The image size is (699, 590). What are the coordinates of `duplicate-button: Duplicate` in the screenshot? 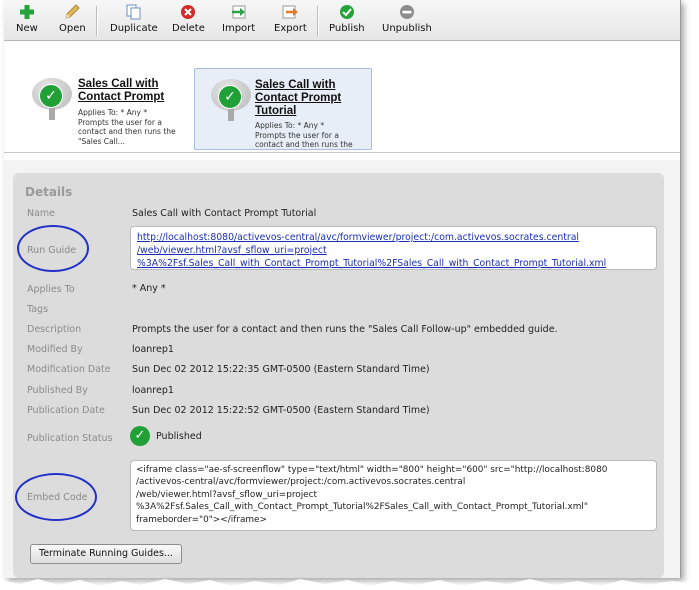 It's located at (134, 19).